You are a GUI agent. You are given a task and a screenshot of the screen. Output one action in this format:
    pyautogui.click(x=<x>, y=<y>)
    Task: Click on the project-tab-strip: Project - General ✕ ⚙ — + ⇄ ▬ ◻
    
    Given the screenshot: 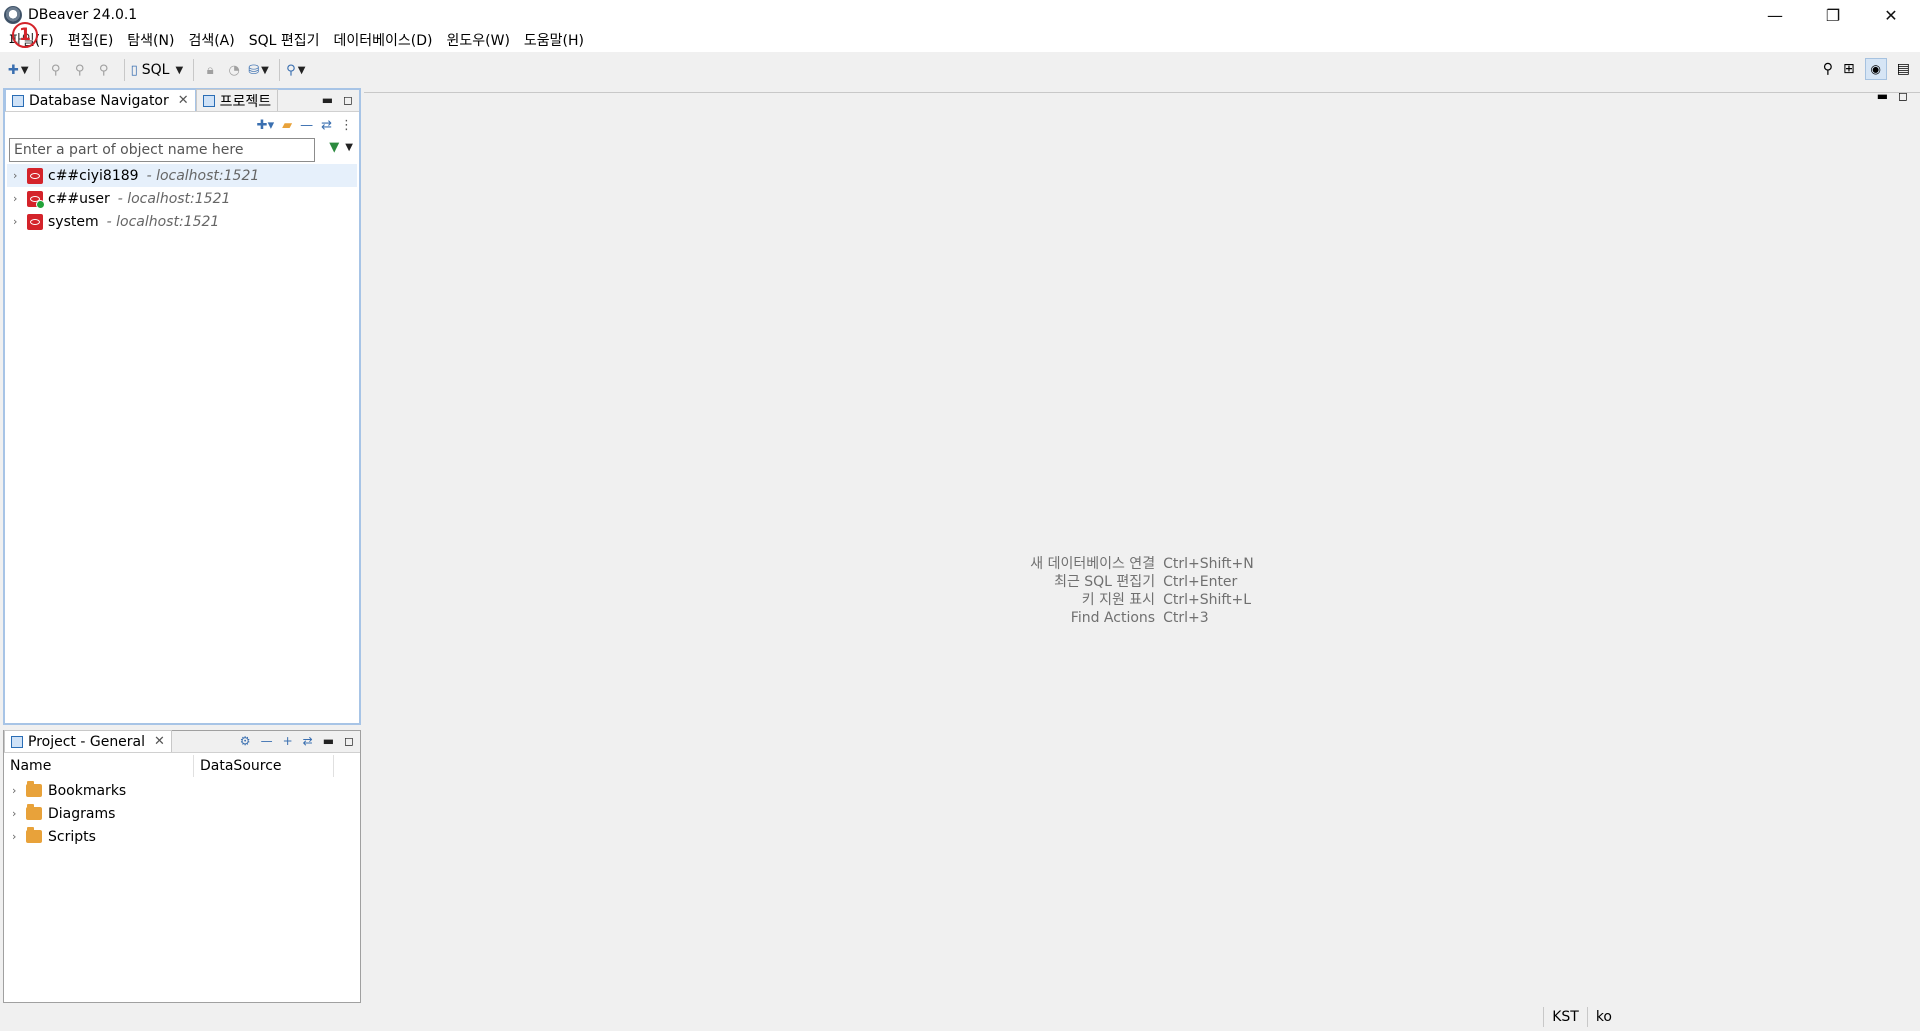 What is the action you would take?
    pyautogui.click(x=182, y=741)
    